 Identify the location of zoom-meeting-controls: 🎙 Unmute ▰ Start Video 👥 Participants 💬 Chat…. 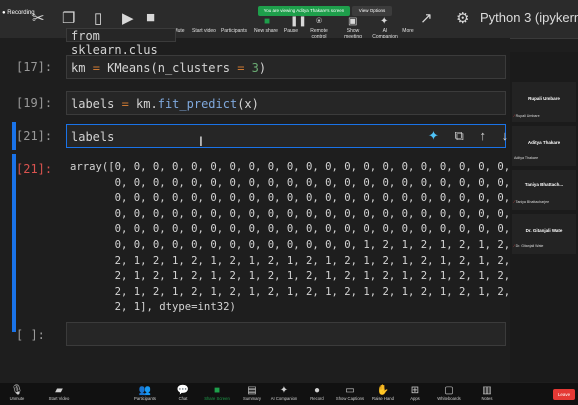
(289, 394).